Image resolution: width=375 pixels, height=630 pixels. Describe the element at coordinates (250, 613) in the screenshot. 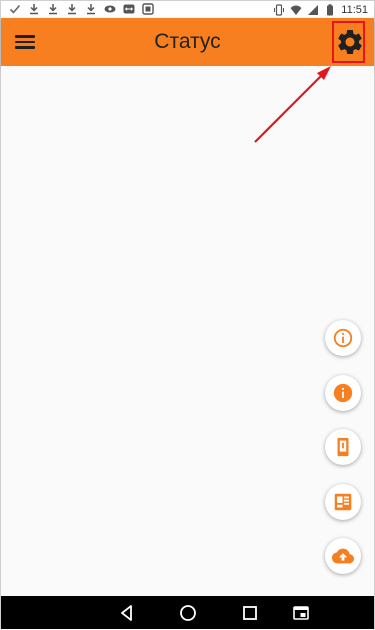

I see `recents-icon` at that location.